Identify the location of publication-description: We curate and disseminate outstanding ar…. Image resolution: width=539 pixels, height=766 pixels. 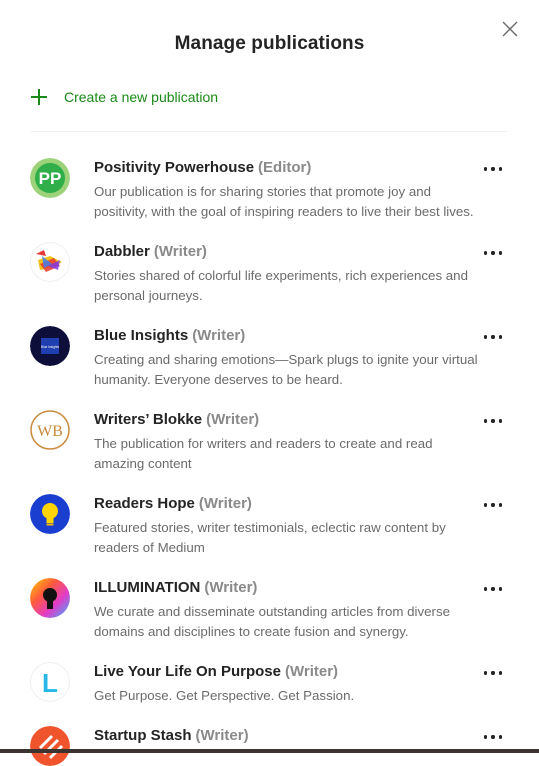
(272, 621).